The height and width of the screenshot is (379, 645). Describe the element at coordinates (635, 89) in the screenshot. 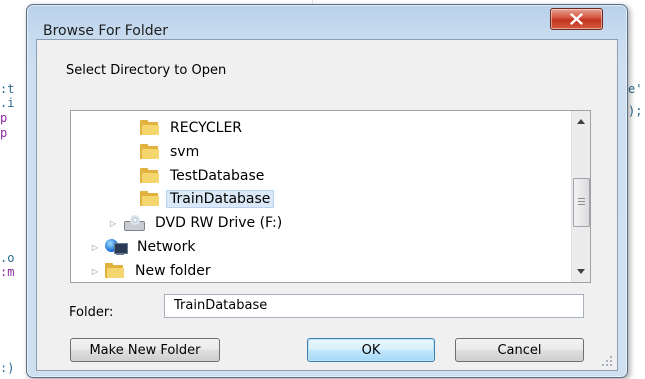

I see `code-fragment: e'` at that location.